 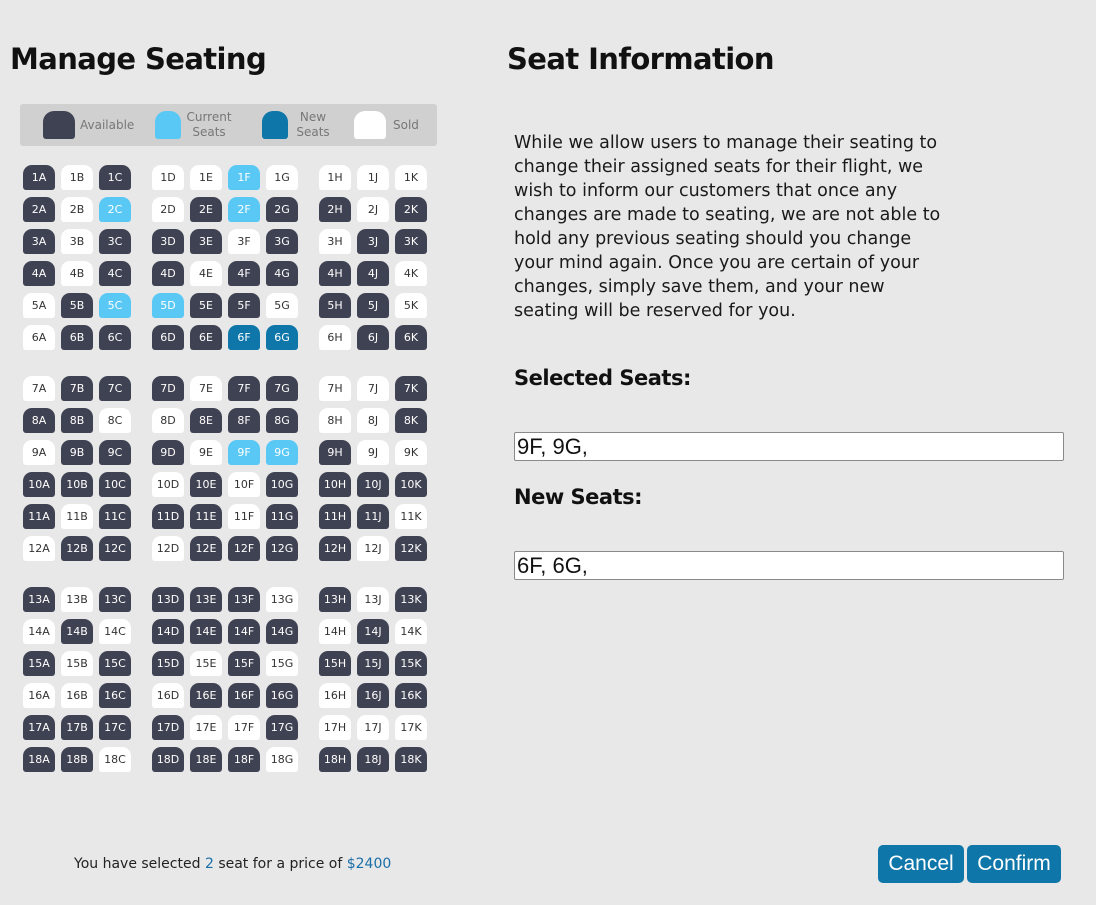 I want to click on seat-available: 11G, so click(x=282, y=516).